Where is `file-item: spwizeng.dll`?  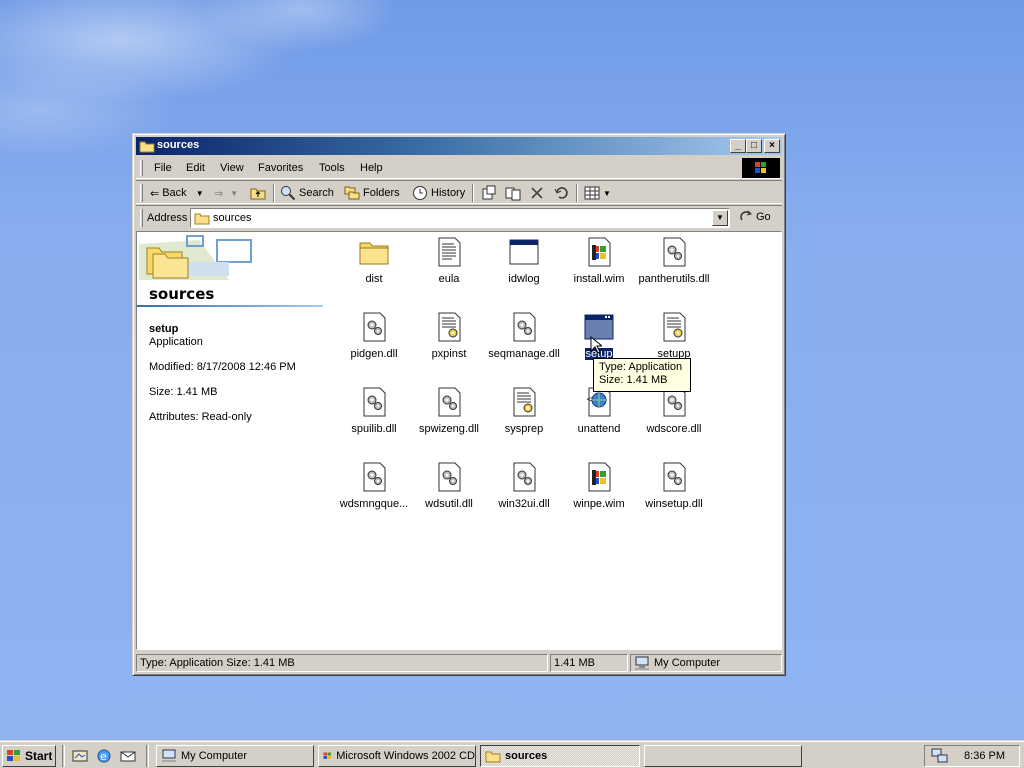 file-item: spwizeng.dll is located at coordinates (449, 422).